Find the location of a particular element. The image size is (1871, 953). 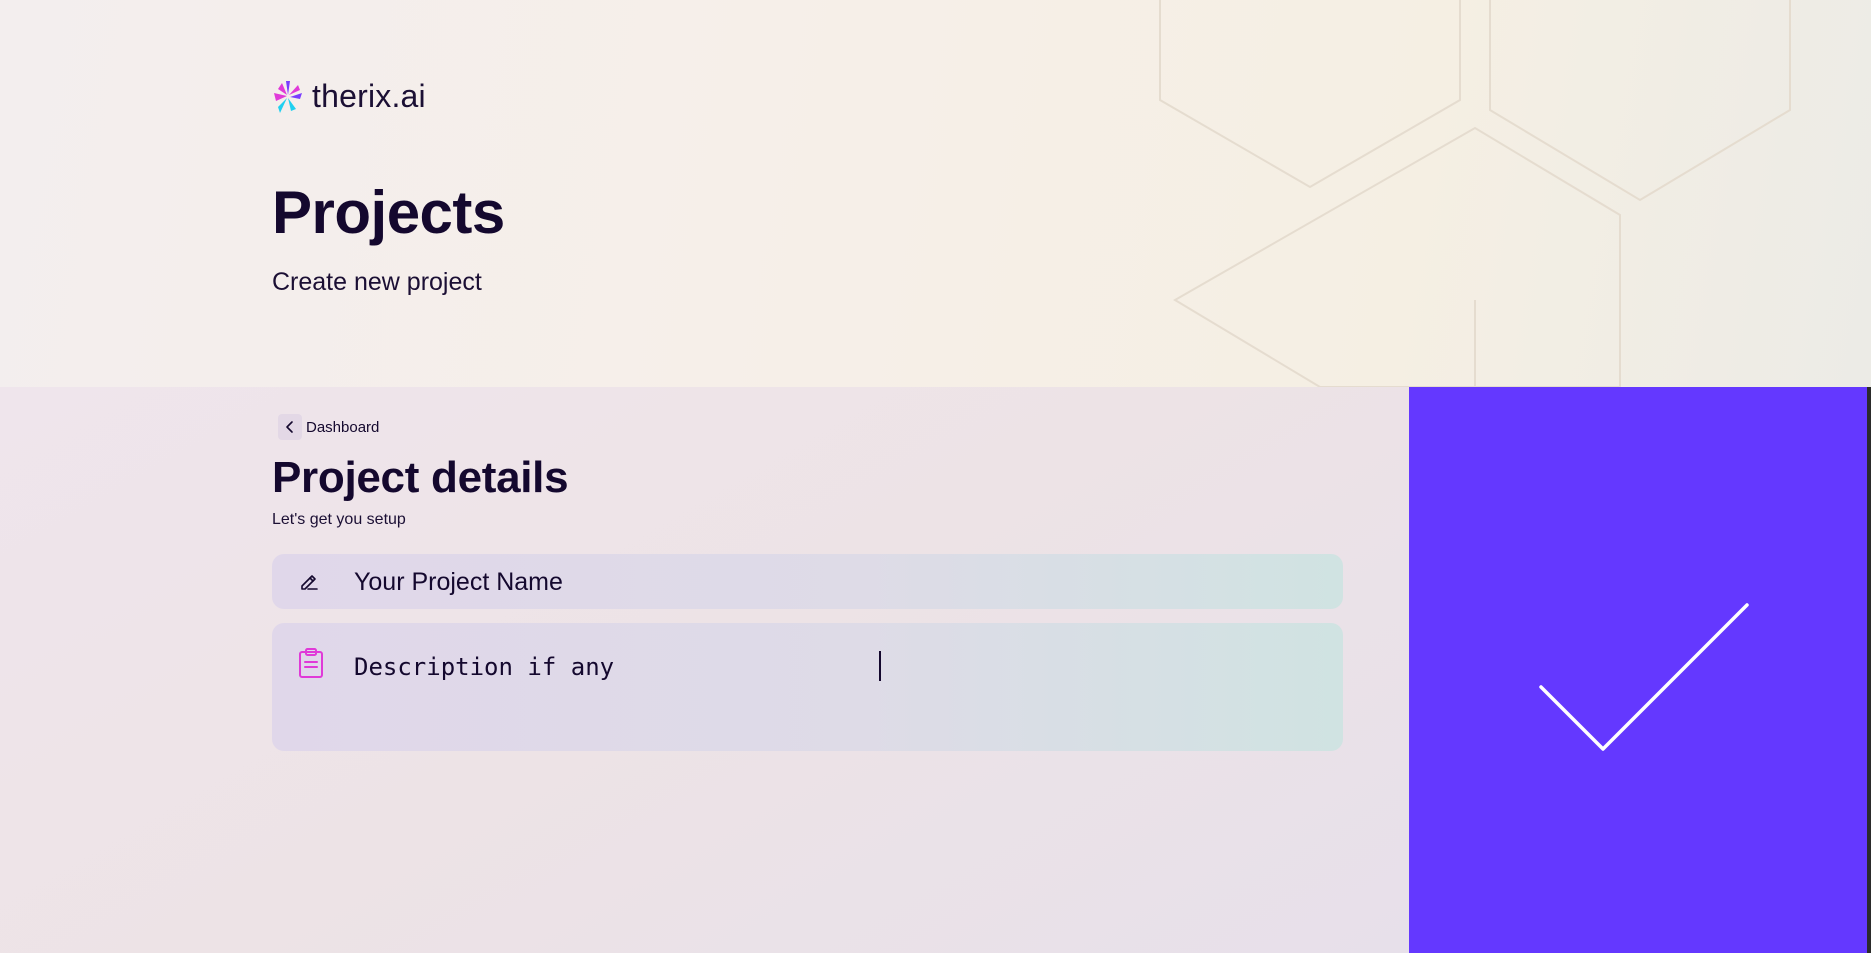

brand-name: therix.ai is located at coordinates (369, 96).